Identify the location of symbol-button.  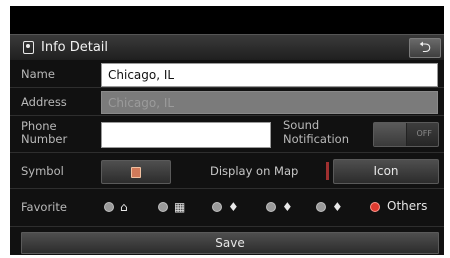
(136, 172).